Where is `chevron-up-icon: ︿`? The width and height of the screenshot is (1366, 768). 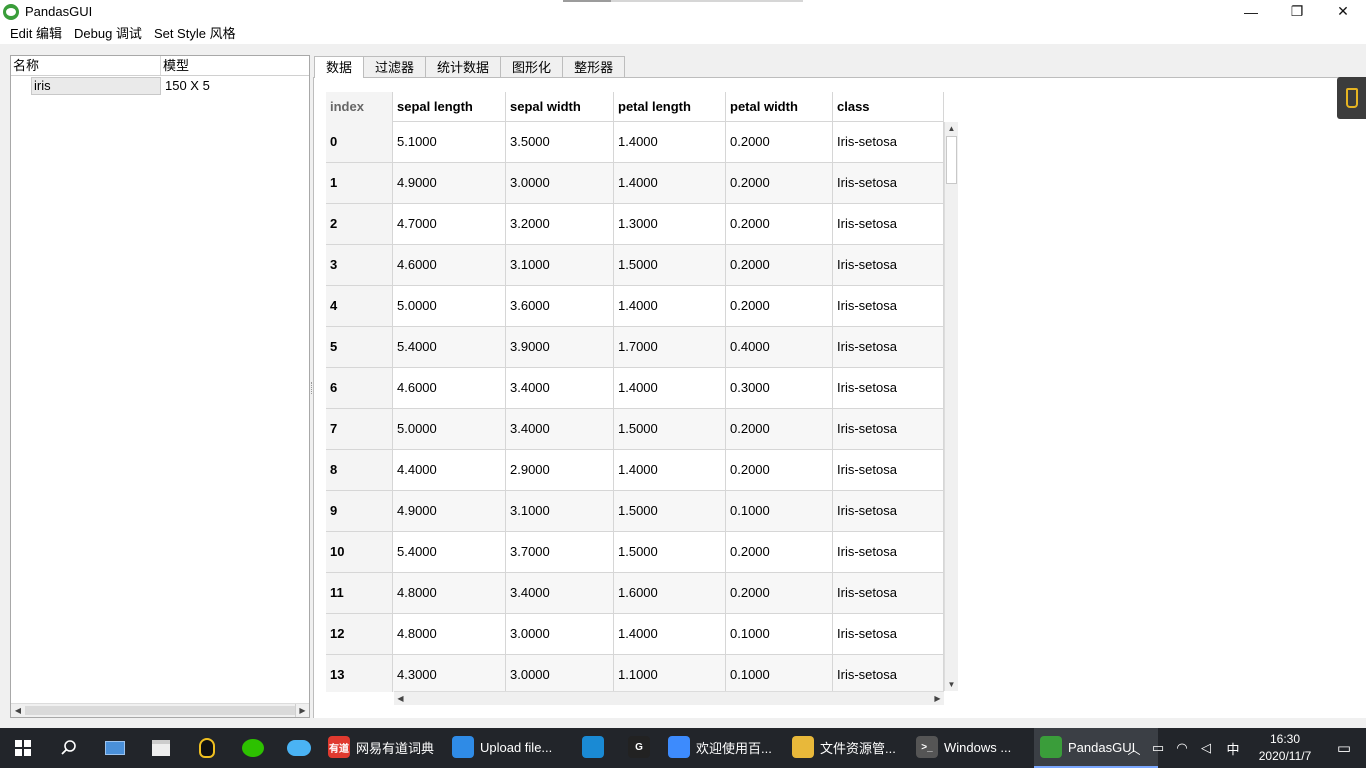
chevron-up-icon: ︿ is located at coordinates (1134, 748).